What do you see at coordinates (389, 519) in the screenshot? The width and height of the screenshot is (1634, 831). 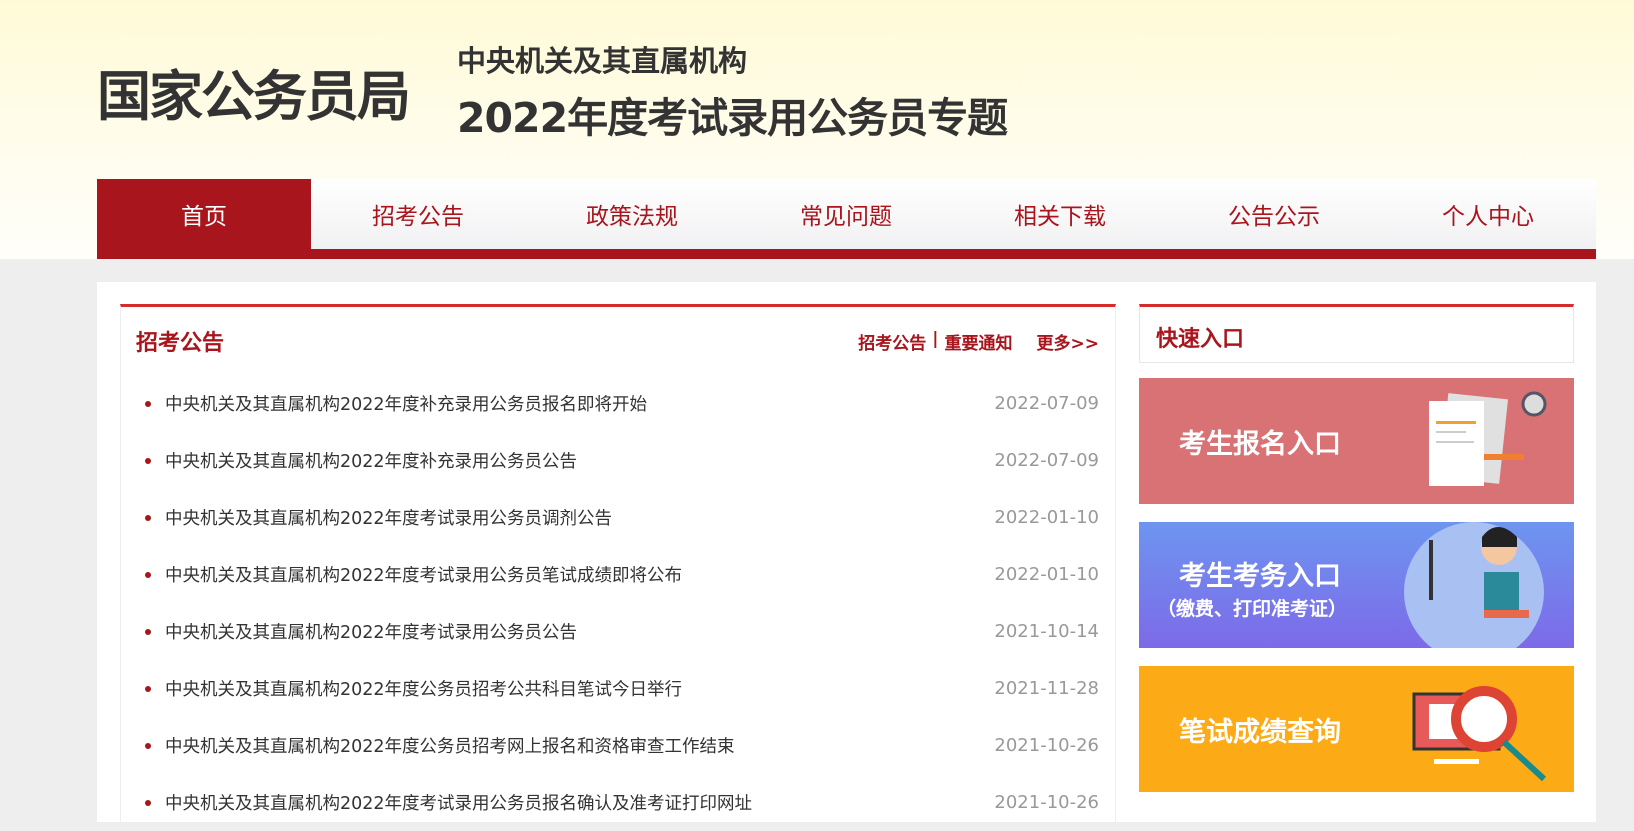 I see `notice-title: 中央机关及其直属机构2022年度考试录用公务员调剂公告` at bounding box center [389, 519].